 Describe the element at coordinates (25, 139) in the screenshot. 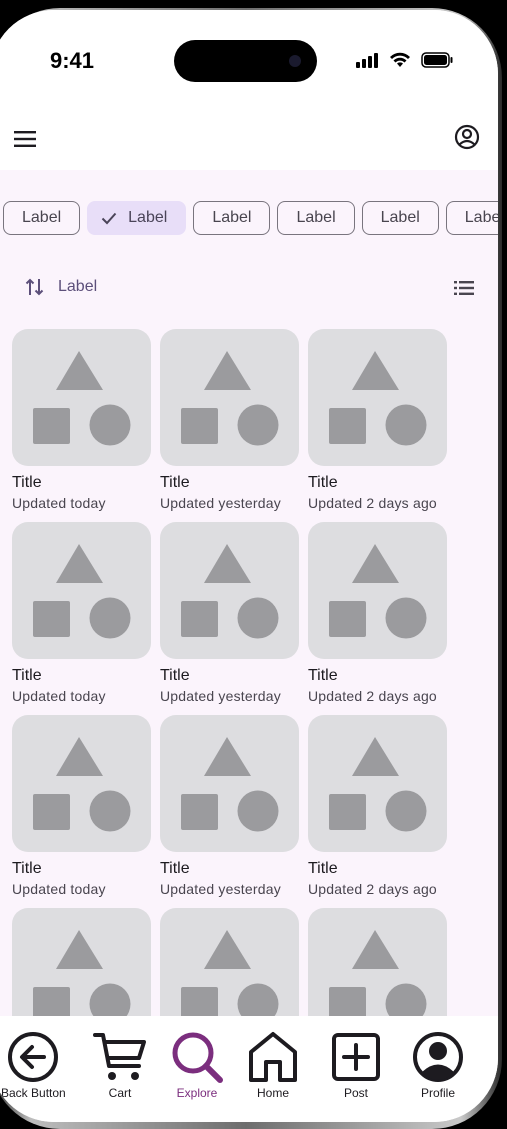

I see `menu-icon` at that location.